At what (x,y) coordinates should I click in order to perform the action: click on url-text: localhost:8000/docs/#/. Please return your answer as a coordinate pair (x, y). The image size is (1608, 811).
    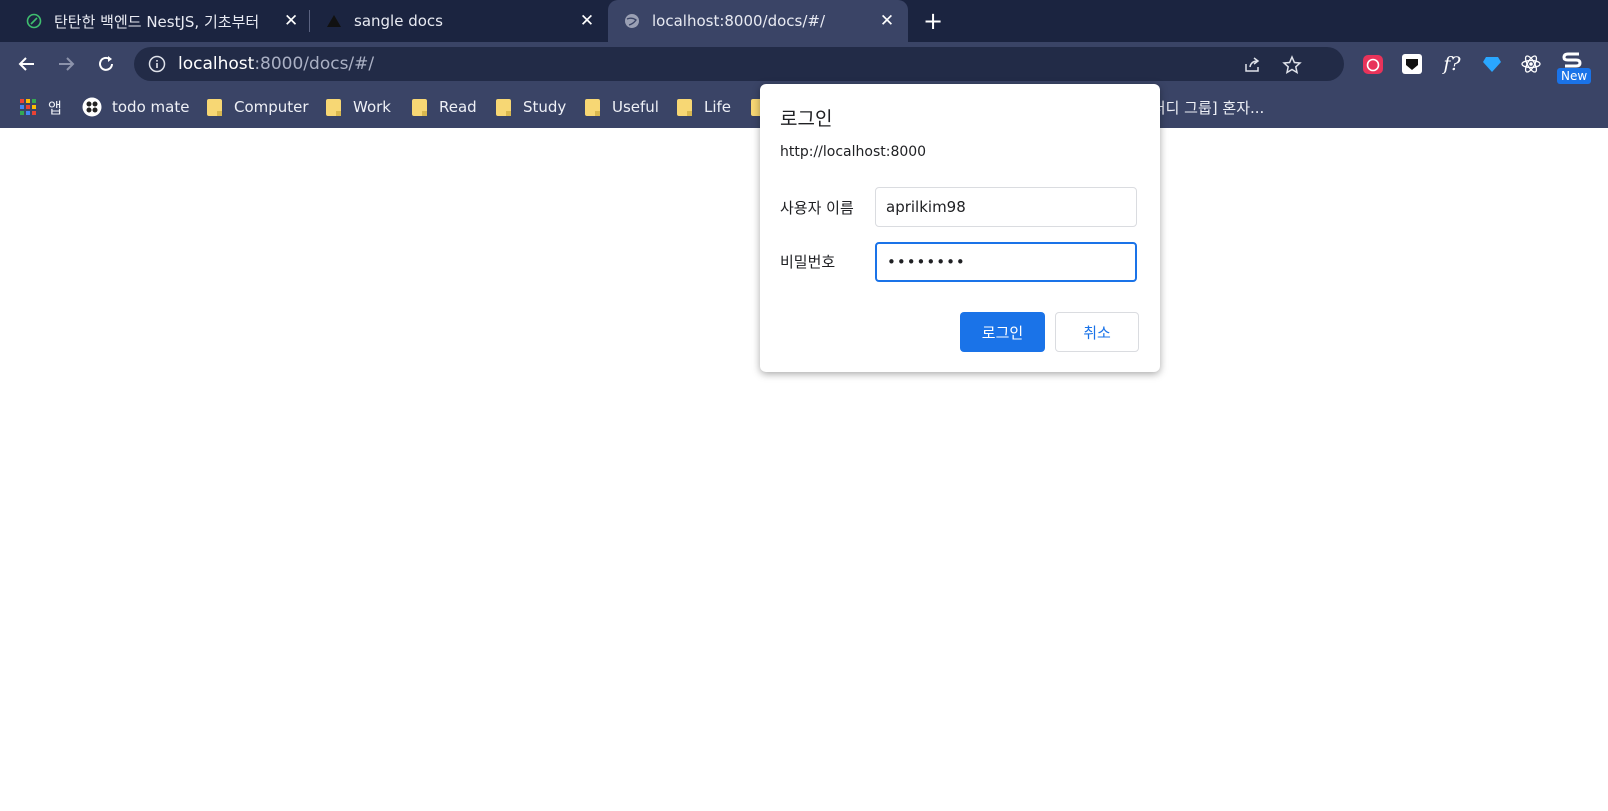
    Looking at the image, I should click on (276, 64).